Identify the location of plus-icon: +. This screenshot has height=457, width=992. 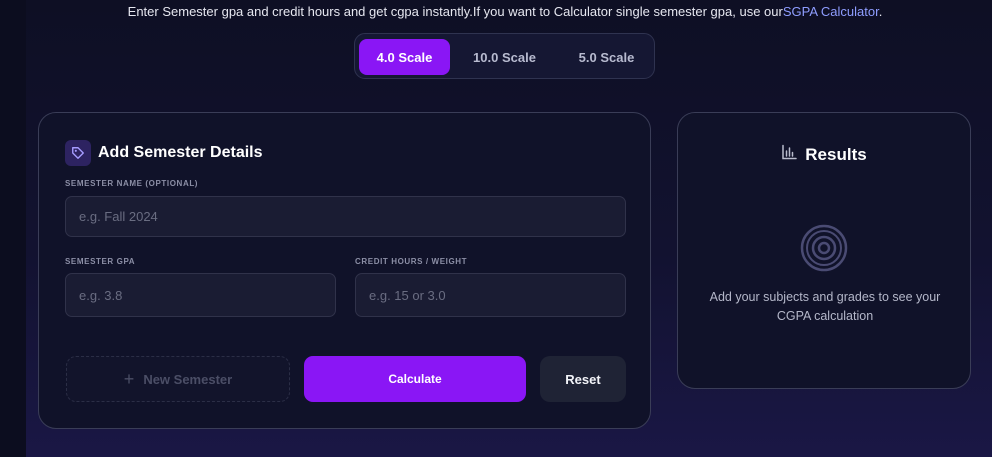
(129, 379).